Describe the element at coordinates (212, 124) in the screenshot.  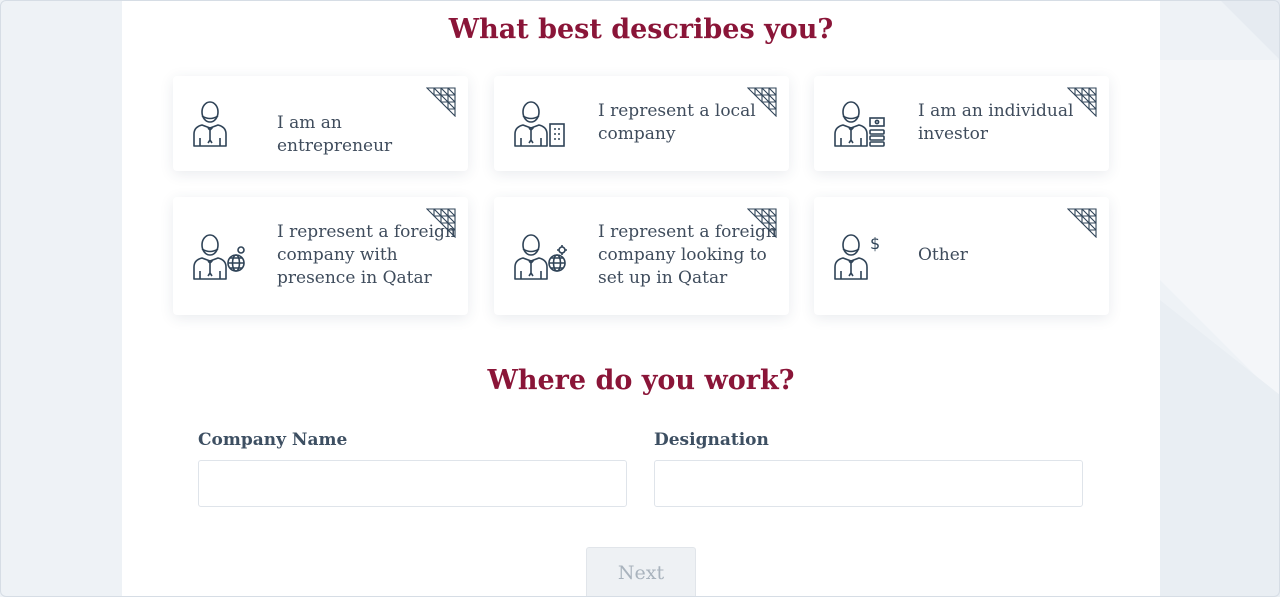
I see `entrepreneur-icon` at that location.